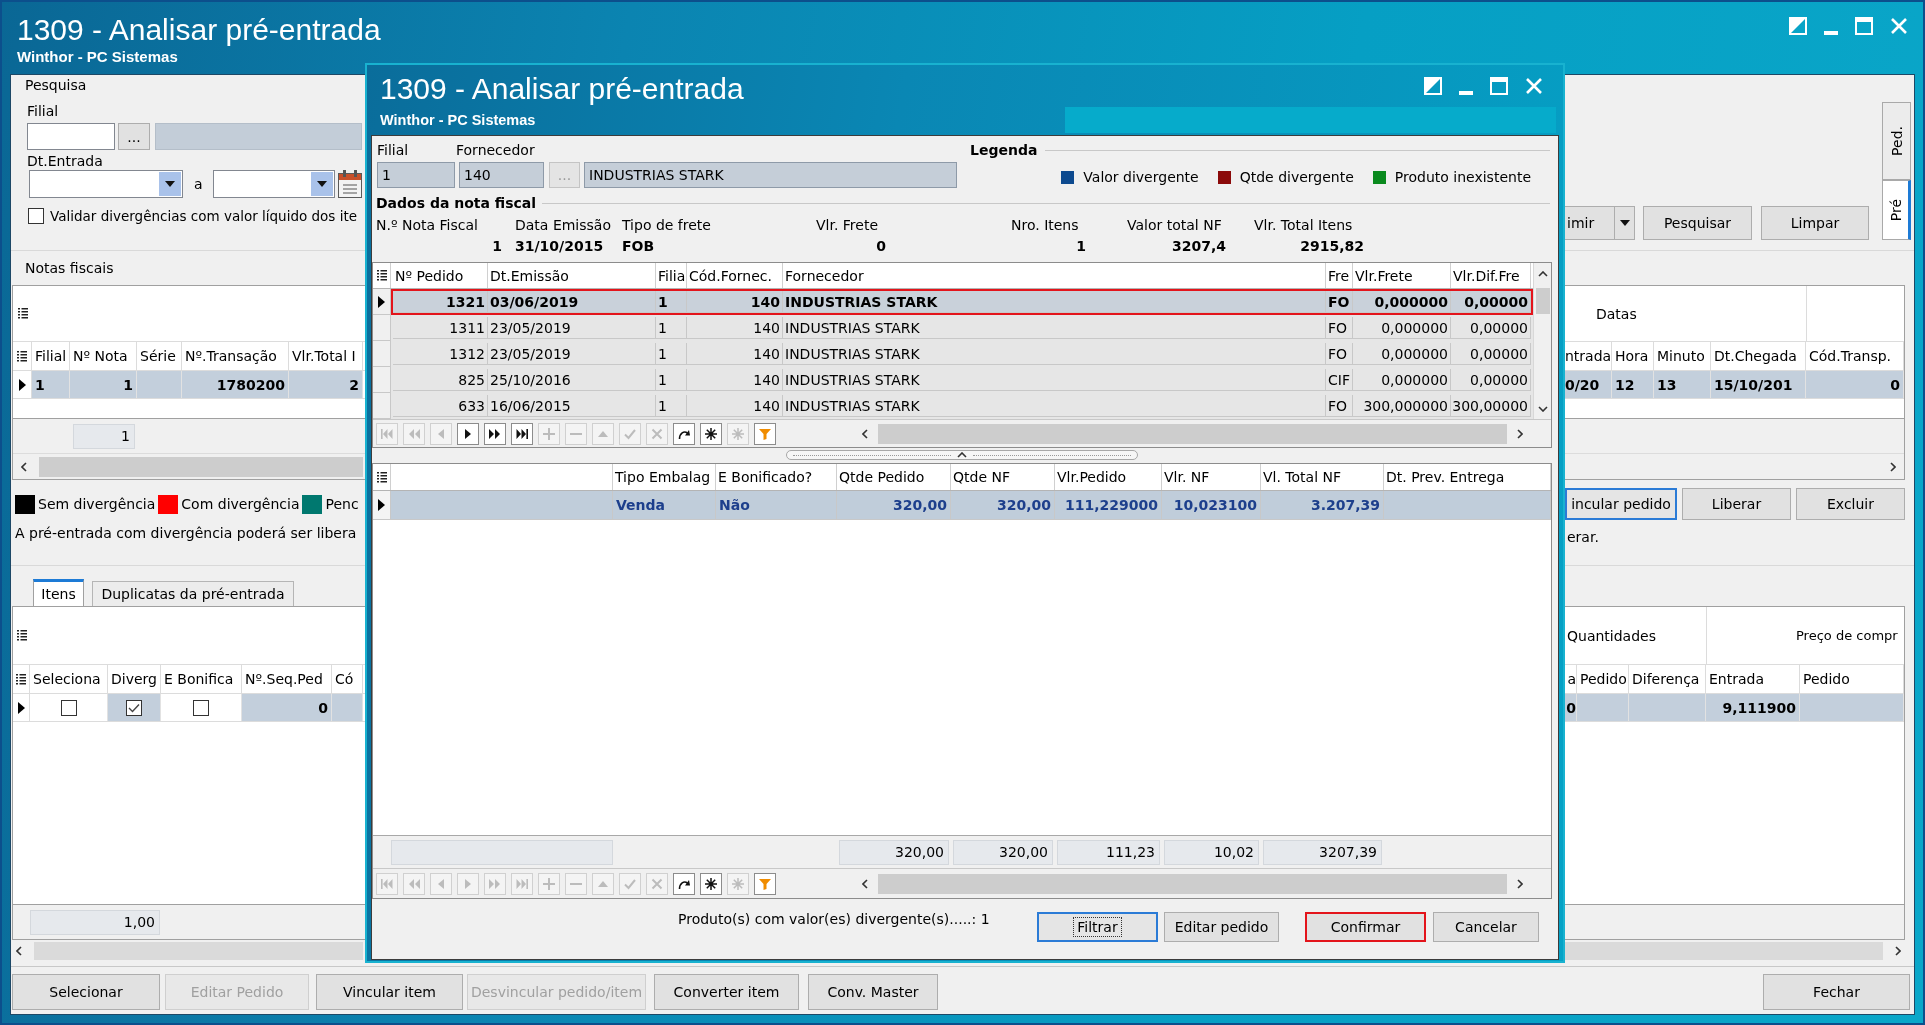  Describe the element at coordinates (1221, 927) in the screenshot. I see `dialog-button: Editar pedido` at that location.